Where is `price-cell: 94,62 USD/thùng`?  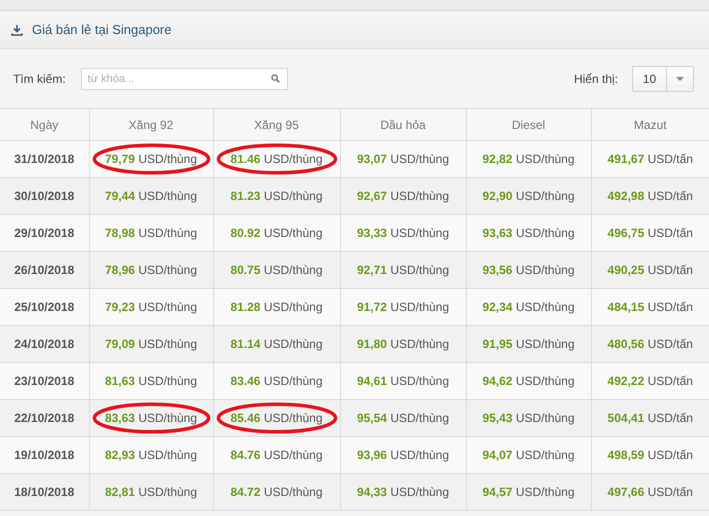
price-cell: 94,62 USD/thùng is located at coordinates (528, 381).